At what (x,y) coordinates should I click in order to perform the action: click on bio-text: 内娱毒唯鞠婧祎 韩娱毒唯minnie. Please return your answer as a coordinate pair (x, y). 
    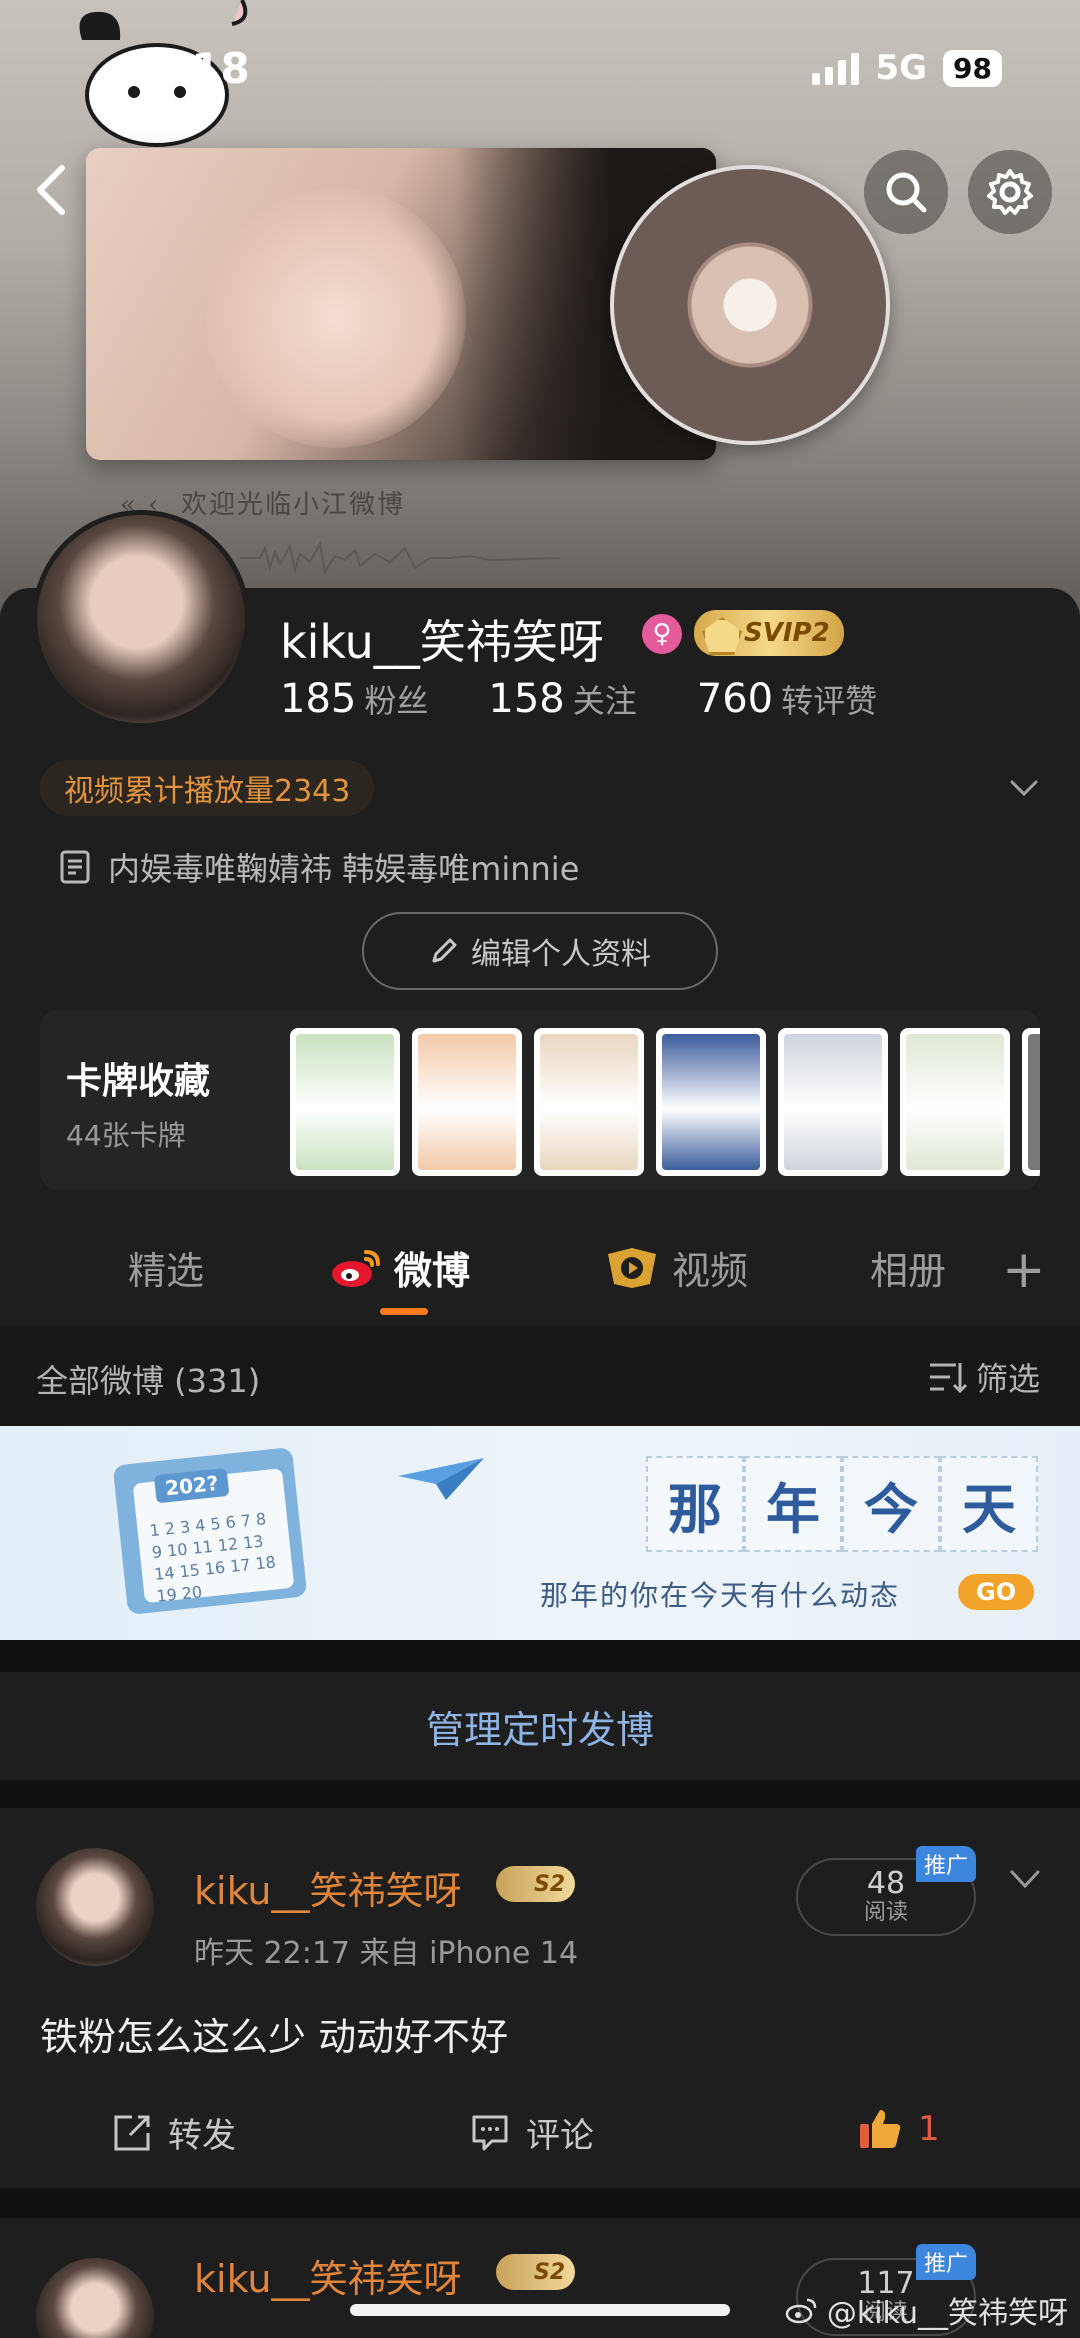
    Looking at the image, I should click on (344, 869).